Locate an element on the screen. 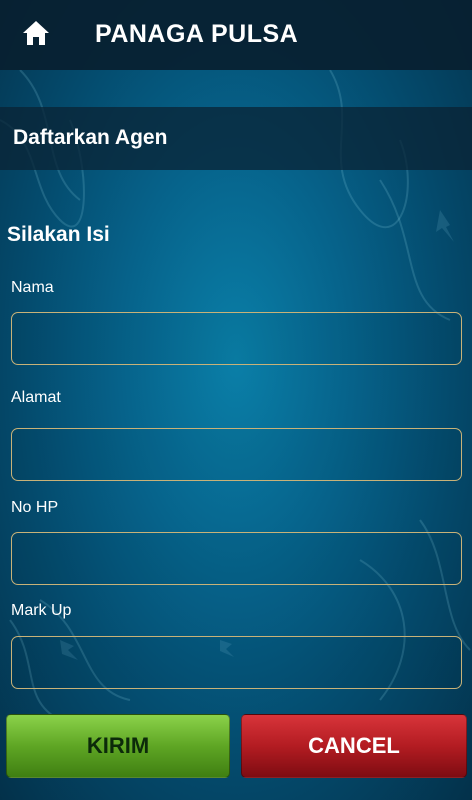 Image resolution: width=472 pixels, height=800 pixels. no-hp-input is located at coordinates (236, 558).